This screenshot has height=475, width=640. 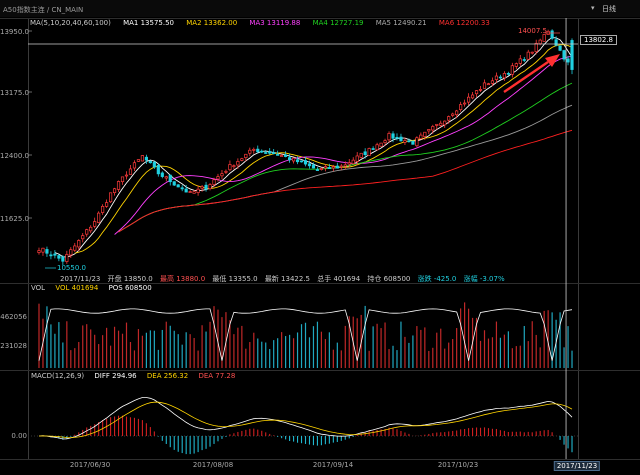 I want to click on vol-title: VOL, so click(x=38, y=288).